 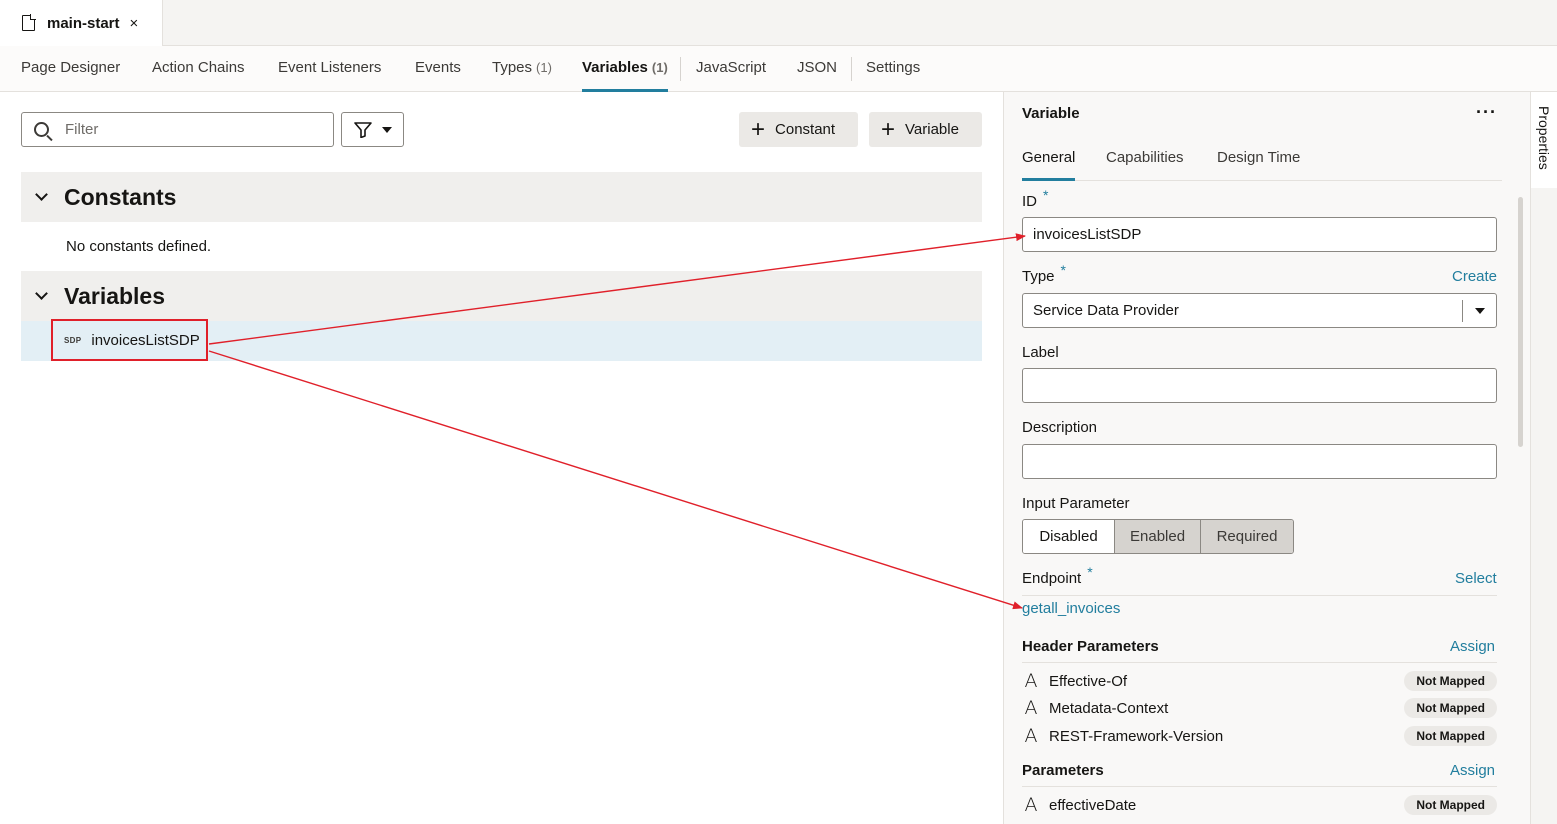 What do you see at coordinates (1476, 578) in the screenshot?
I see `select-endpoint-link: Select` at bounding box center [1476, 578].